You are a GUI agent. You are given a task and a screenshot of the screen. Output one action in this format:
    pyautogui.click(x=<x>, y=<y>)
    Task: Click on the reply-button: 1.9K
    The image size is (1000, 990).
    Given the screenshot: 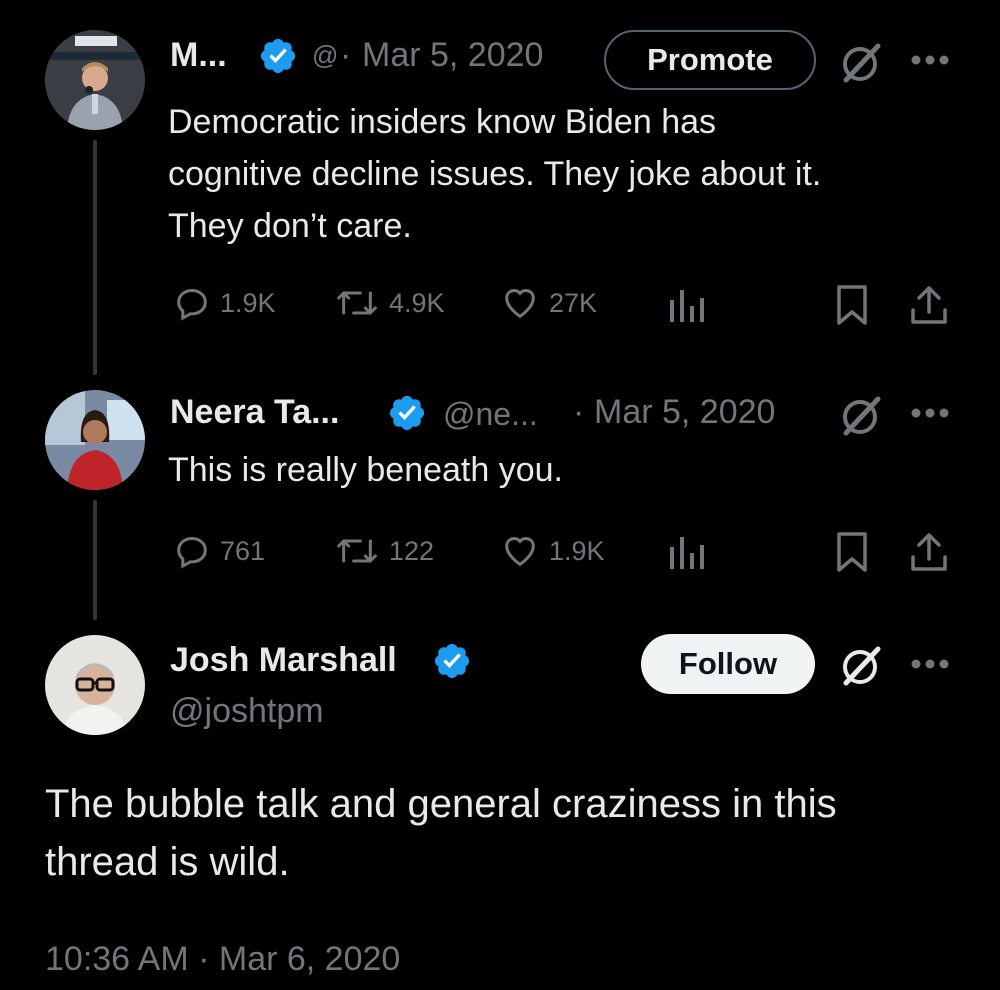 What is the action you would take?
    pyautogui.click(x=224, y=303)
    